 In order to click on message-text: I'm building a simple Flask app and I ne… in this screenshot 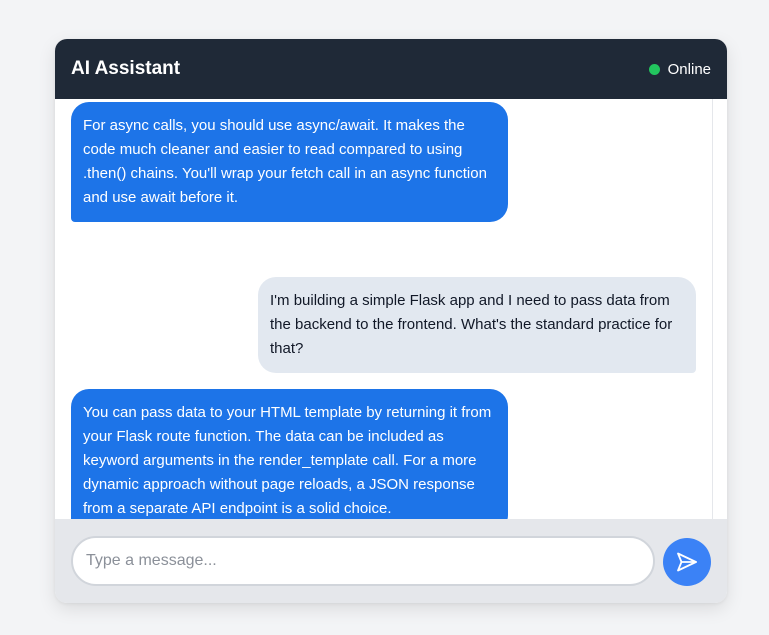, I will do `click(471, 324)`.